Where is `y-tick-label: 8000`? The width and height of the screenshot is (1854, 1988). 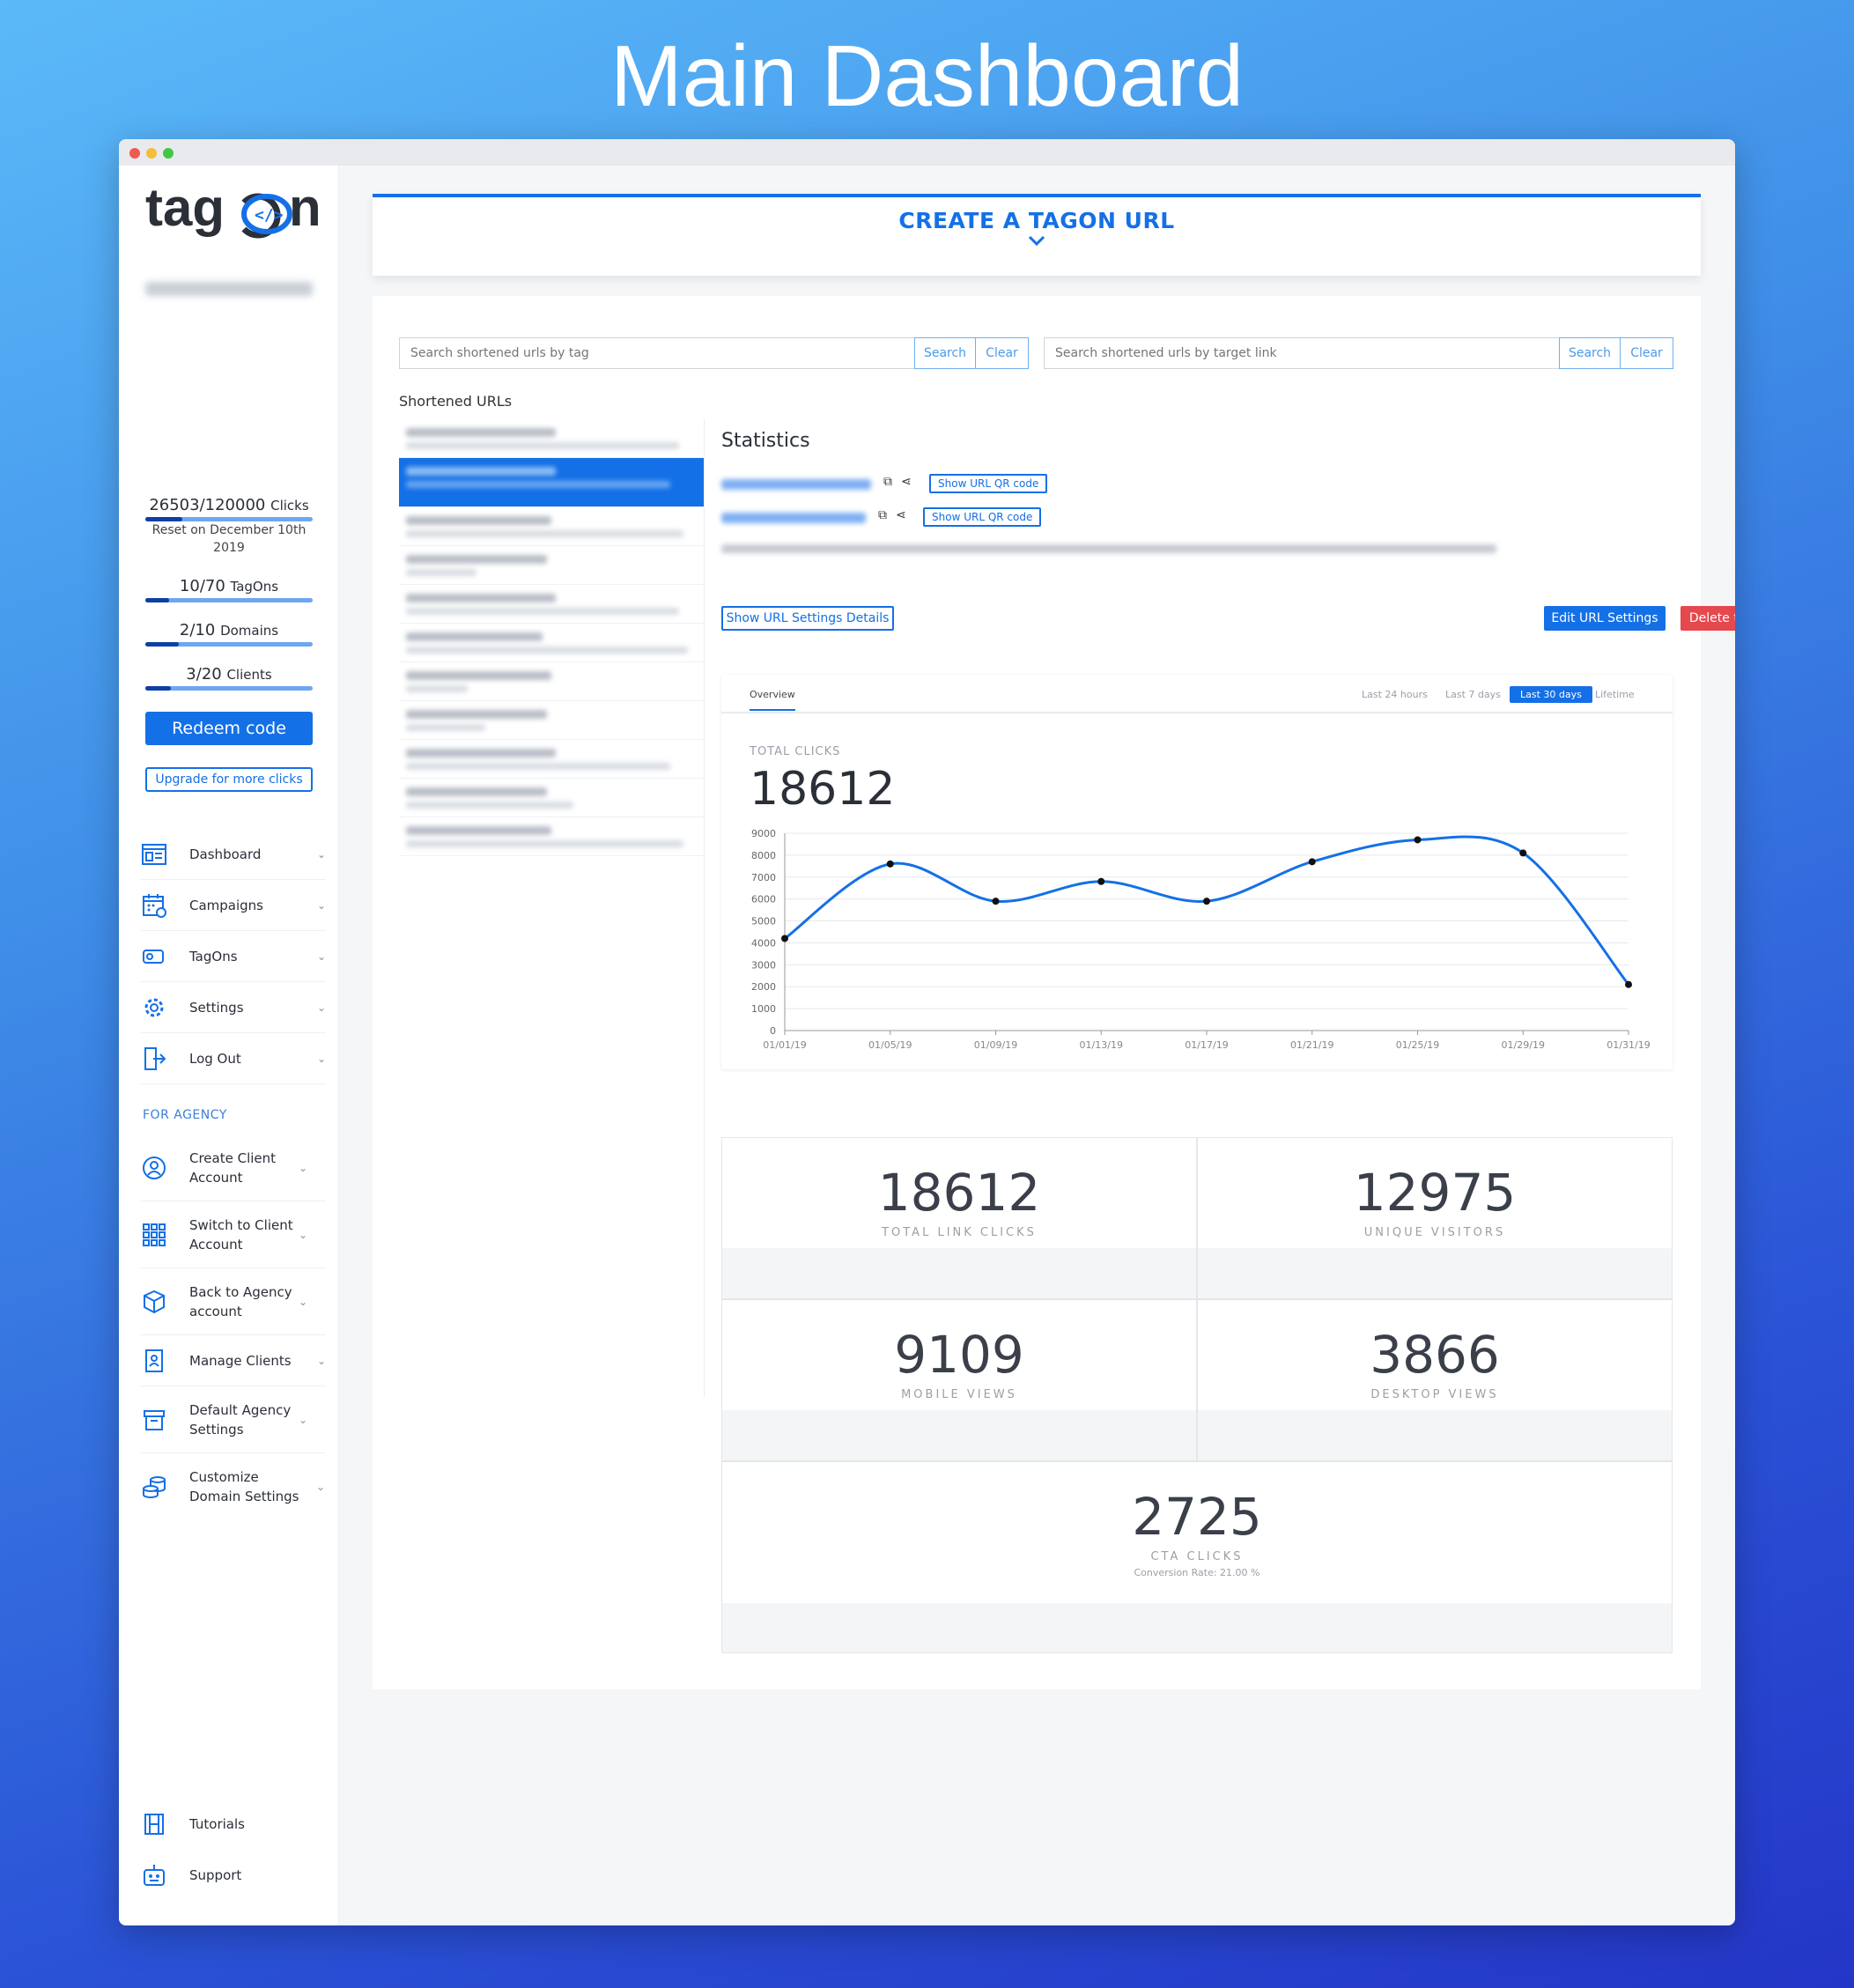
y-tick-label: 8000 is located at coordinates (763, 856).